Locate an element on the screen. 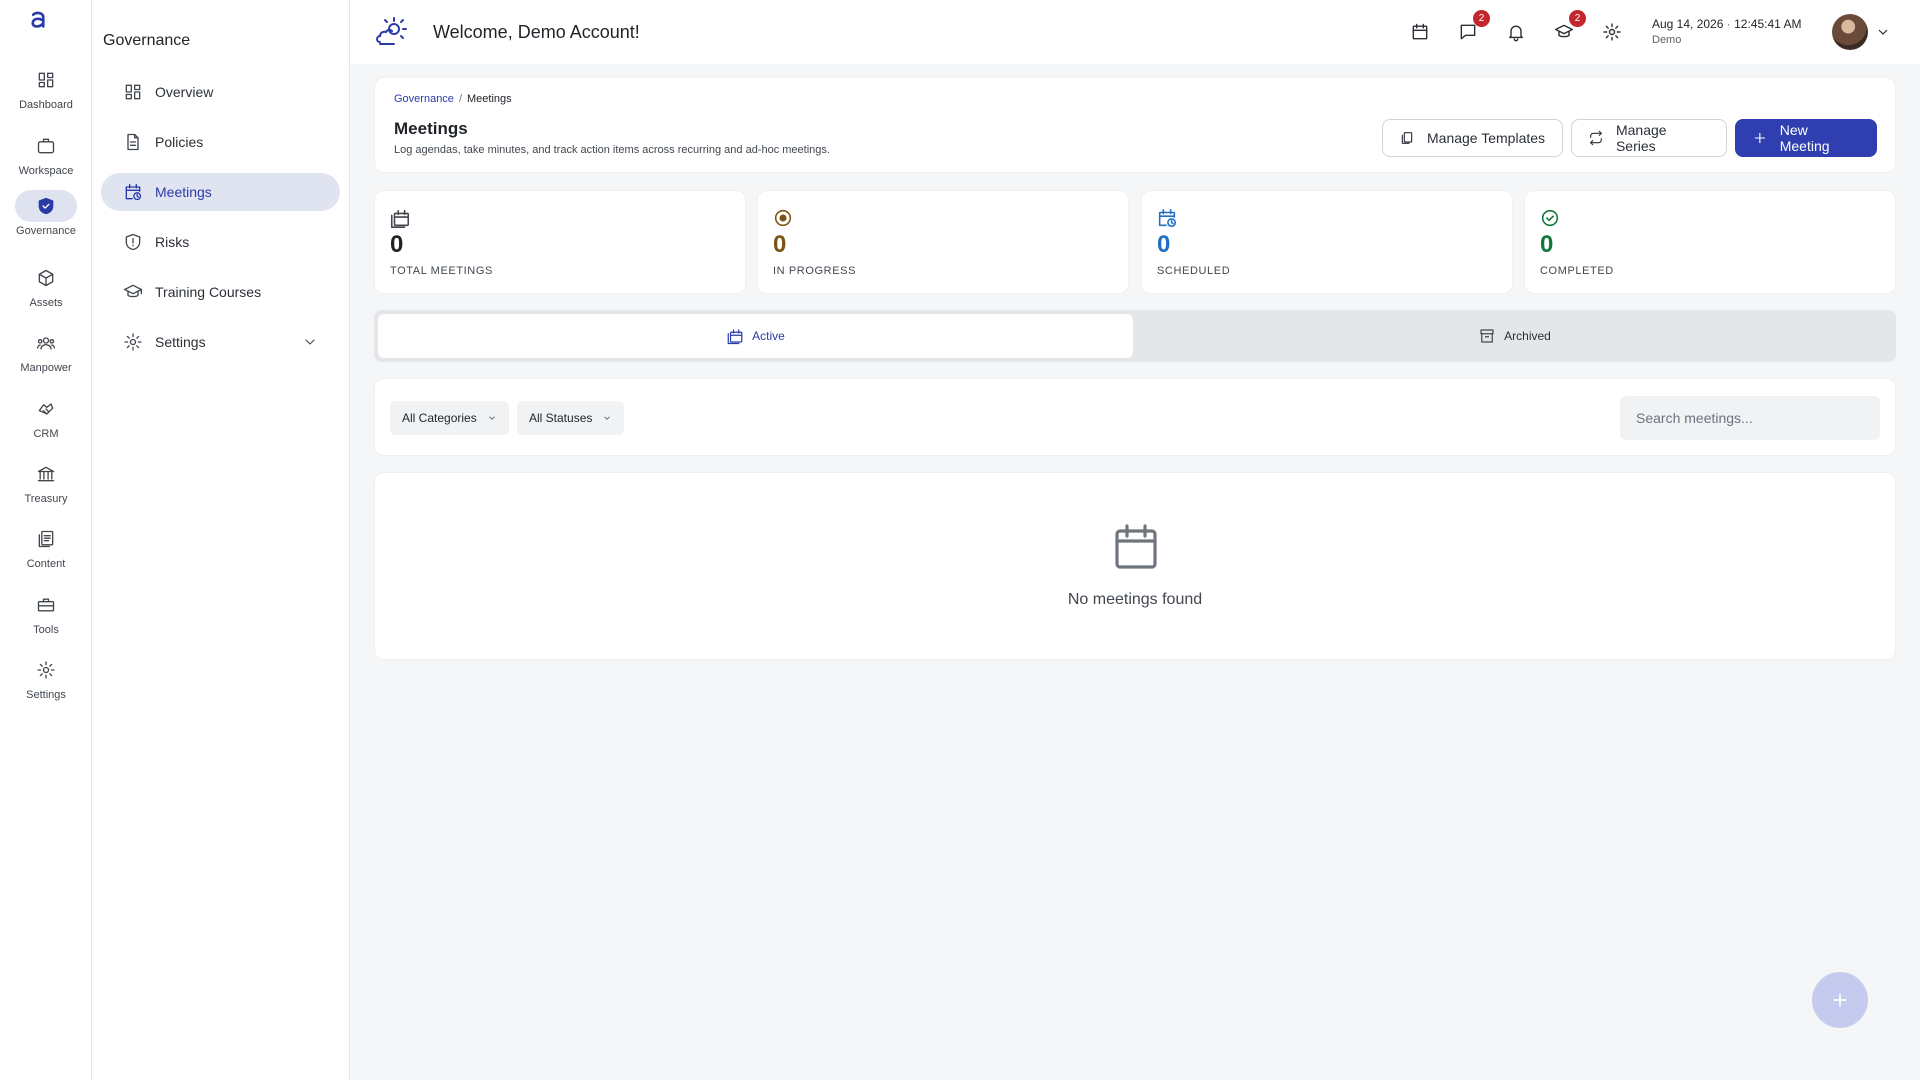  rail-item-governance: Governance is located at coordinates (46, 220).